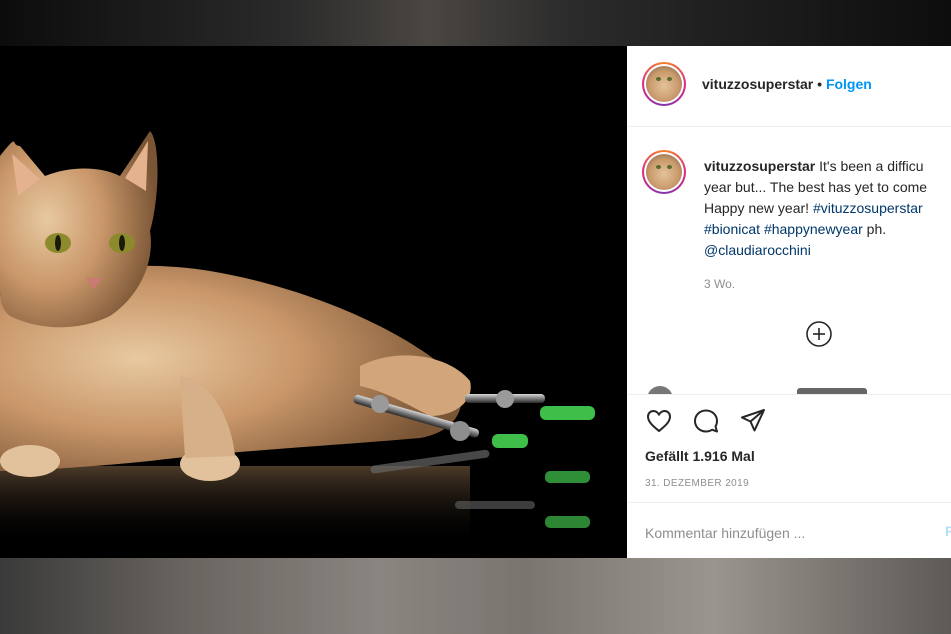  Describe the element at coordinates (762, 388) in the screenshot. I see `next-comment-peek` at that location.